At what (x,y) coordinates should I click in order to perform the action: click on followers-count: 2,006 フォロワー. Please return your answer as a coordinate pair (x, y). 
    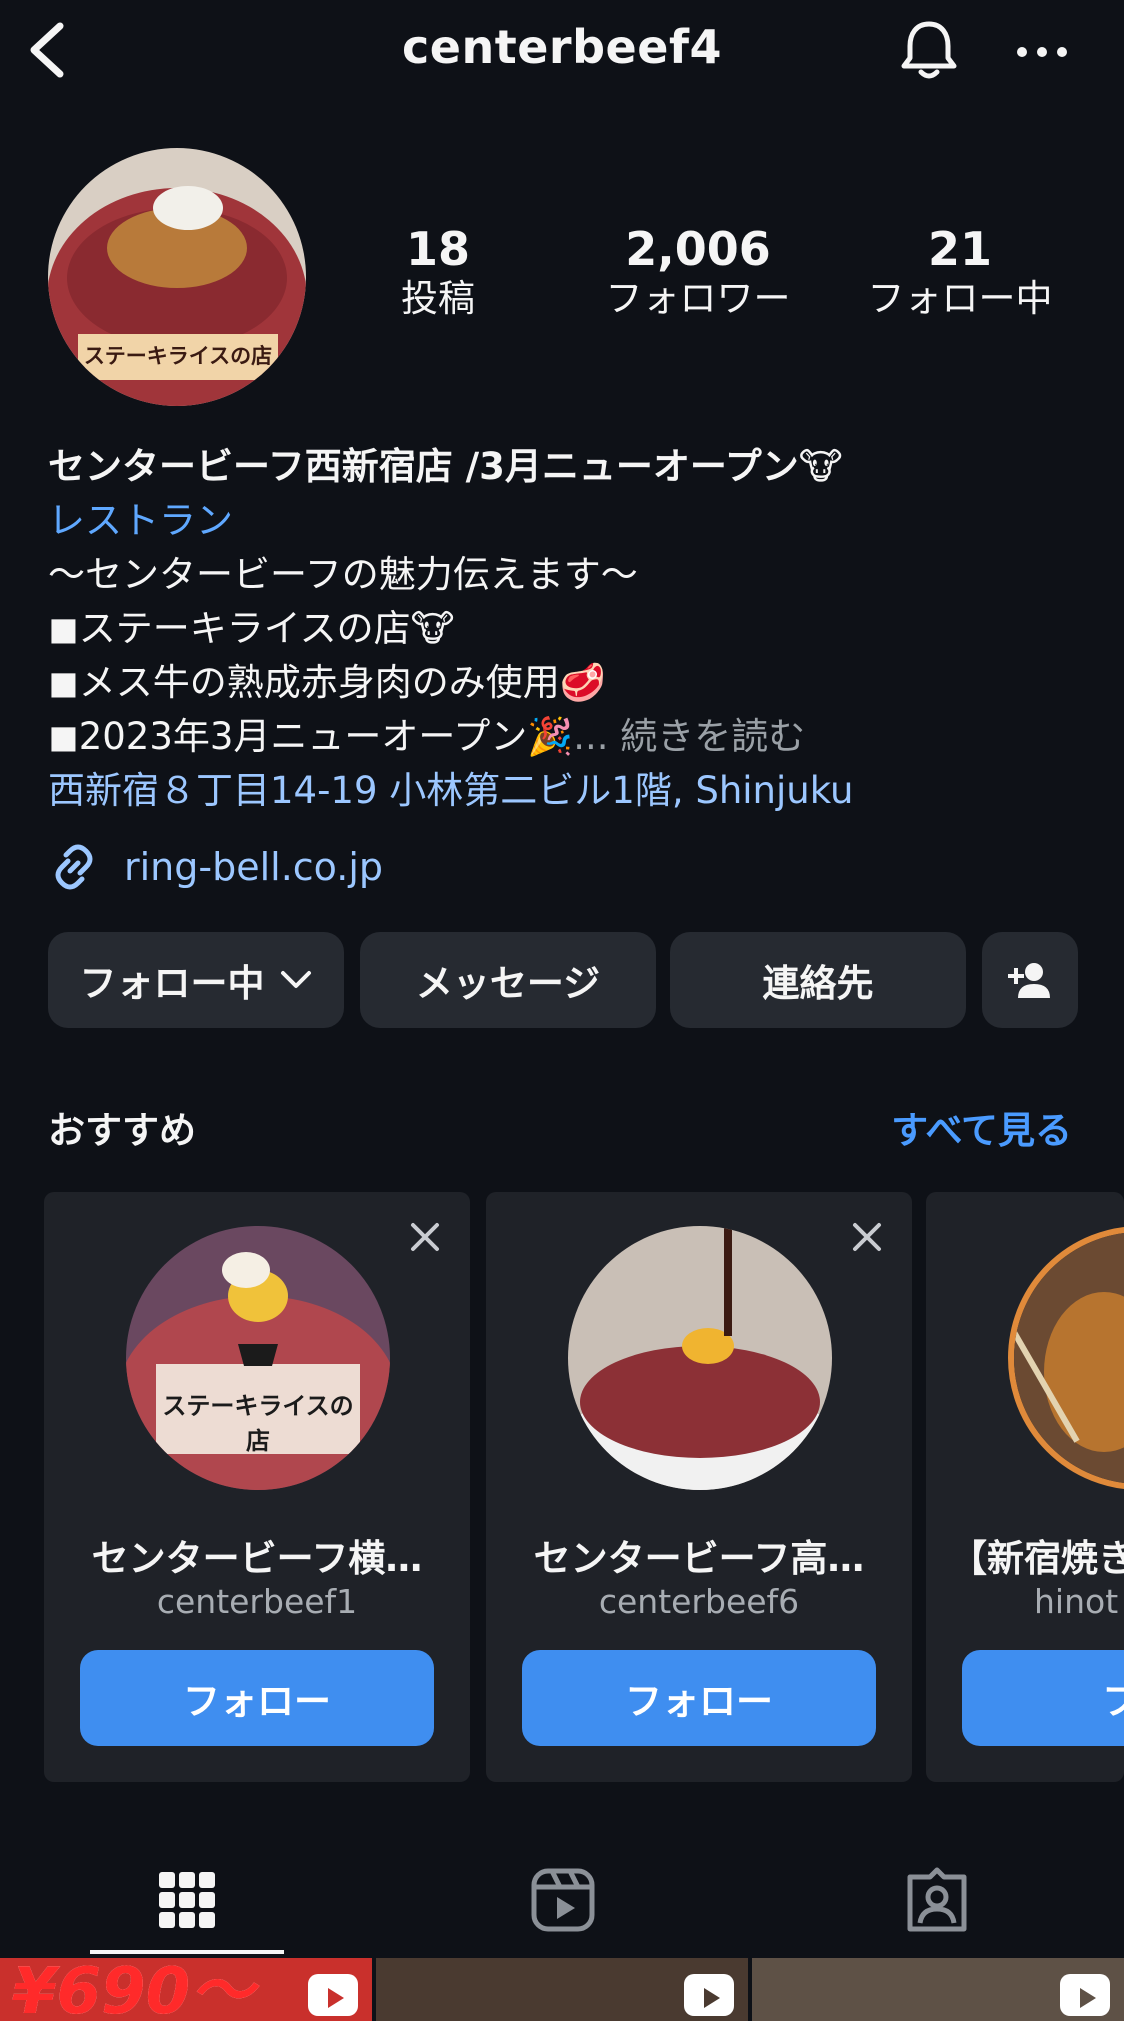
    Looking at the image, I should click on (698, 272).